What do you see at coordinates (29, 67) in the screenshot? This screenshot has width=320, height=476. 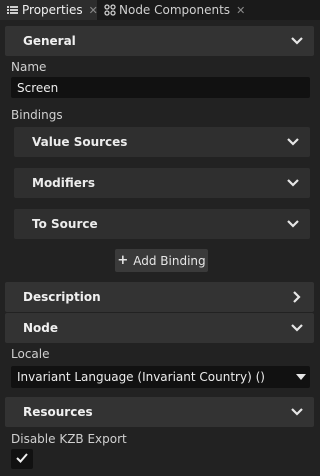 I see `name-label: Name` at bounding box center [29, 67].